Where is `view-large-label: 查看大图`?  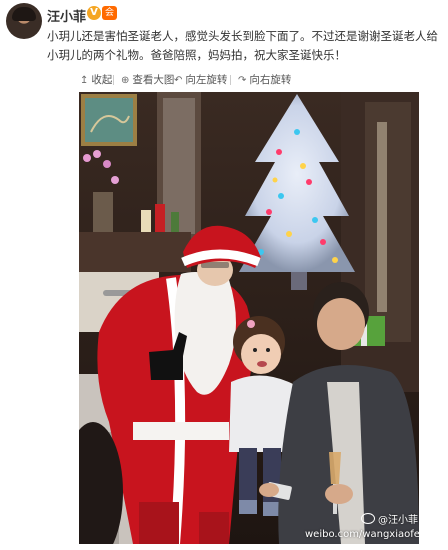
view-large-label: 查看大图 is located at coordinates (153, 80).